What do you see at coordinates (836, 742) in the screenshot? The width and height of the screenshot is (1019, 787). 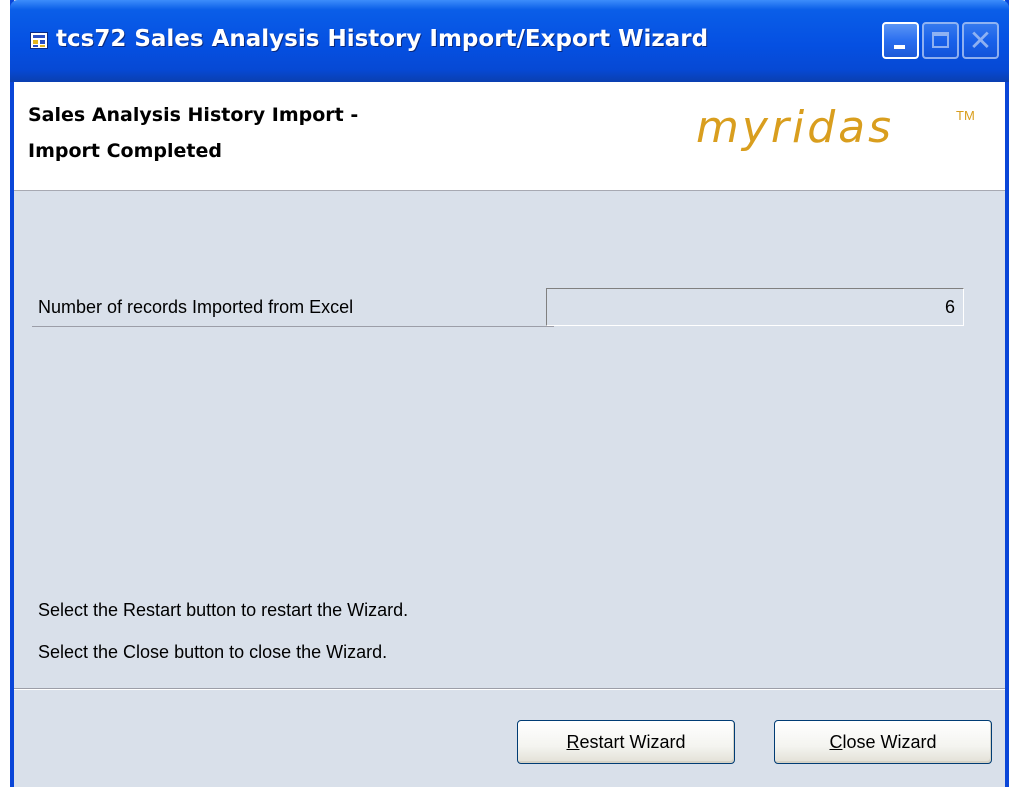 I see `close-mnemonic: C` at bounding box center [836, 742].